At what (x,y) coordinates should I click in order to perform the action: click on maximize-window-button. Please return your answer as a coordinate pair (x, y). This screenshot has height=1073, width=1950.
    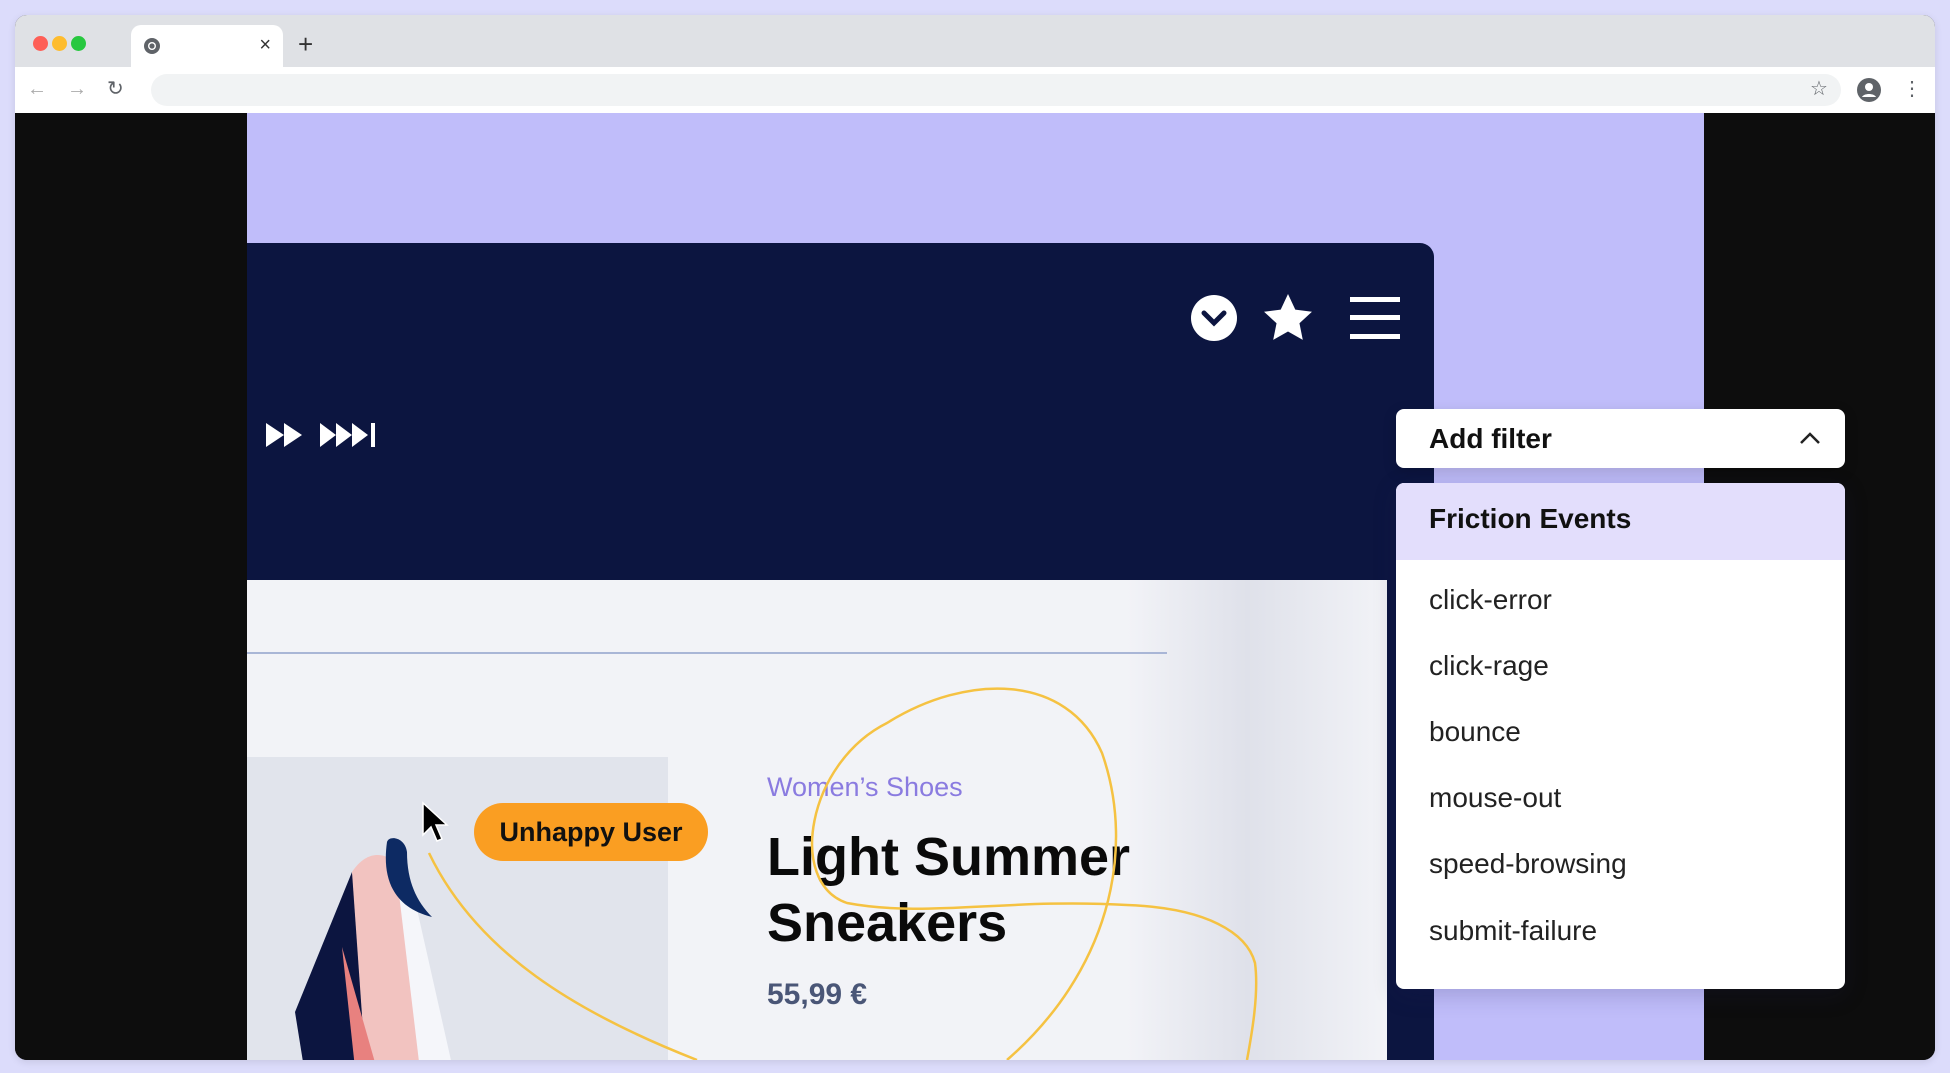
    Looking at the image, I should click on (78, 43).